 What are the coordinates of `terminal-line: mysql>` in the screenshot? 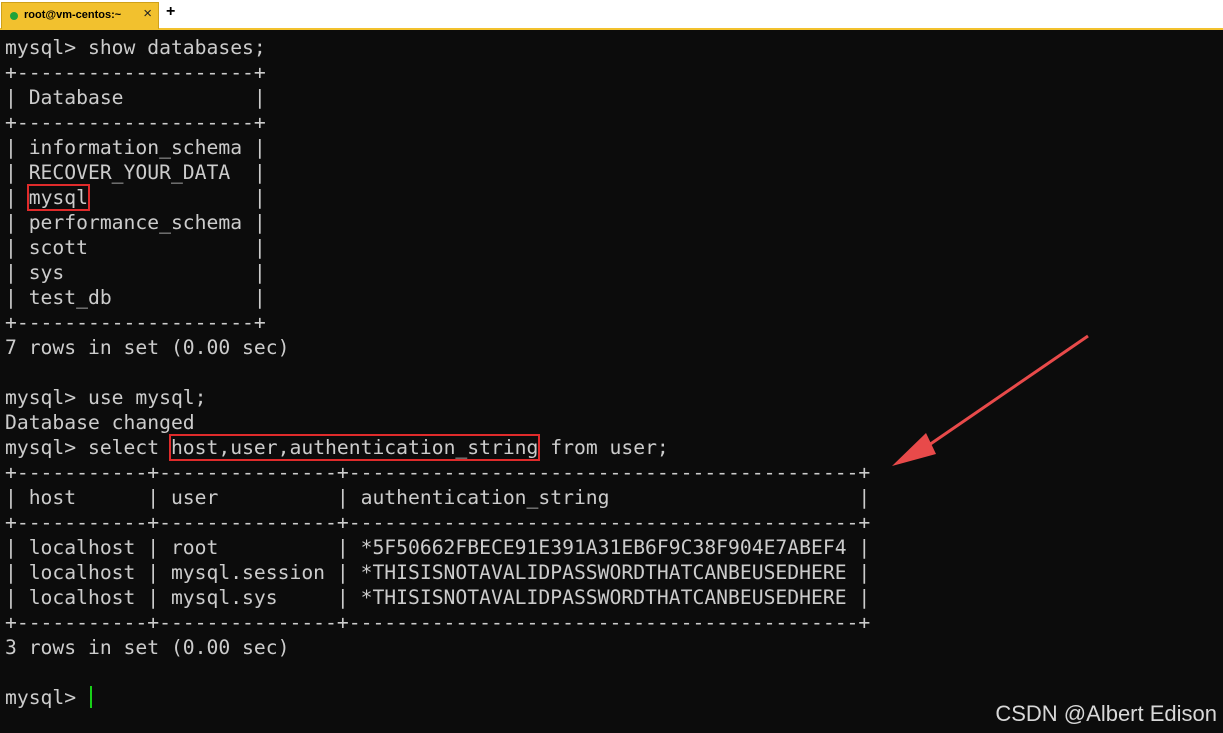 It's located at (437, 697).